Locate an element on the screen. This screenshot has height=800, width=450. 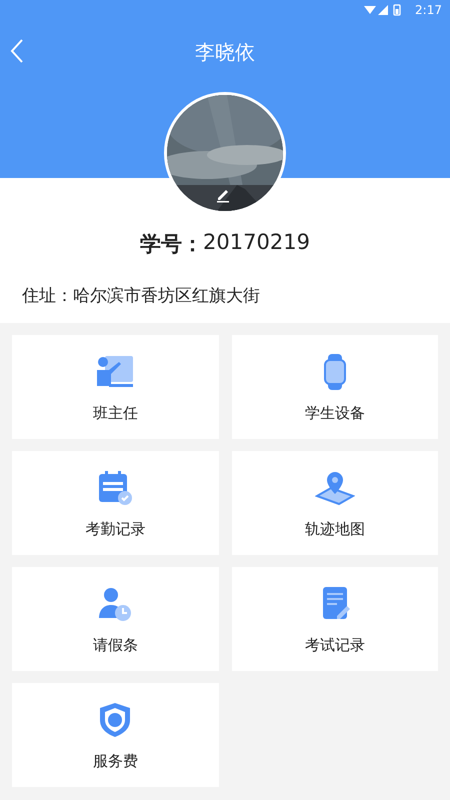
address: 住址：哈尔滨市香坊区红旗大街 is located at coordinates (141, 296).